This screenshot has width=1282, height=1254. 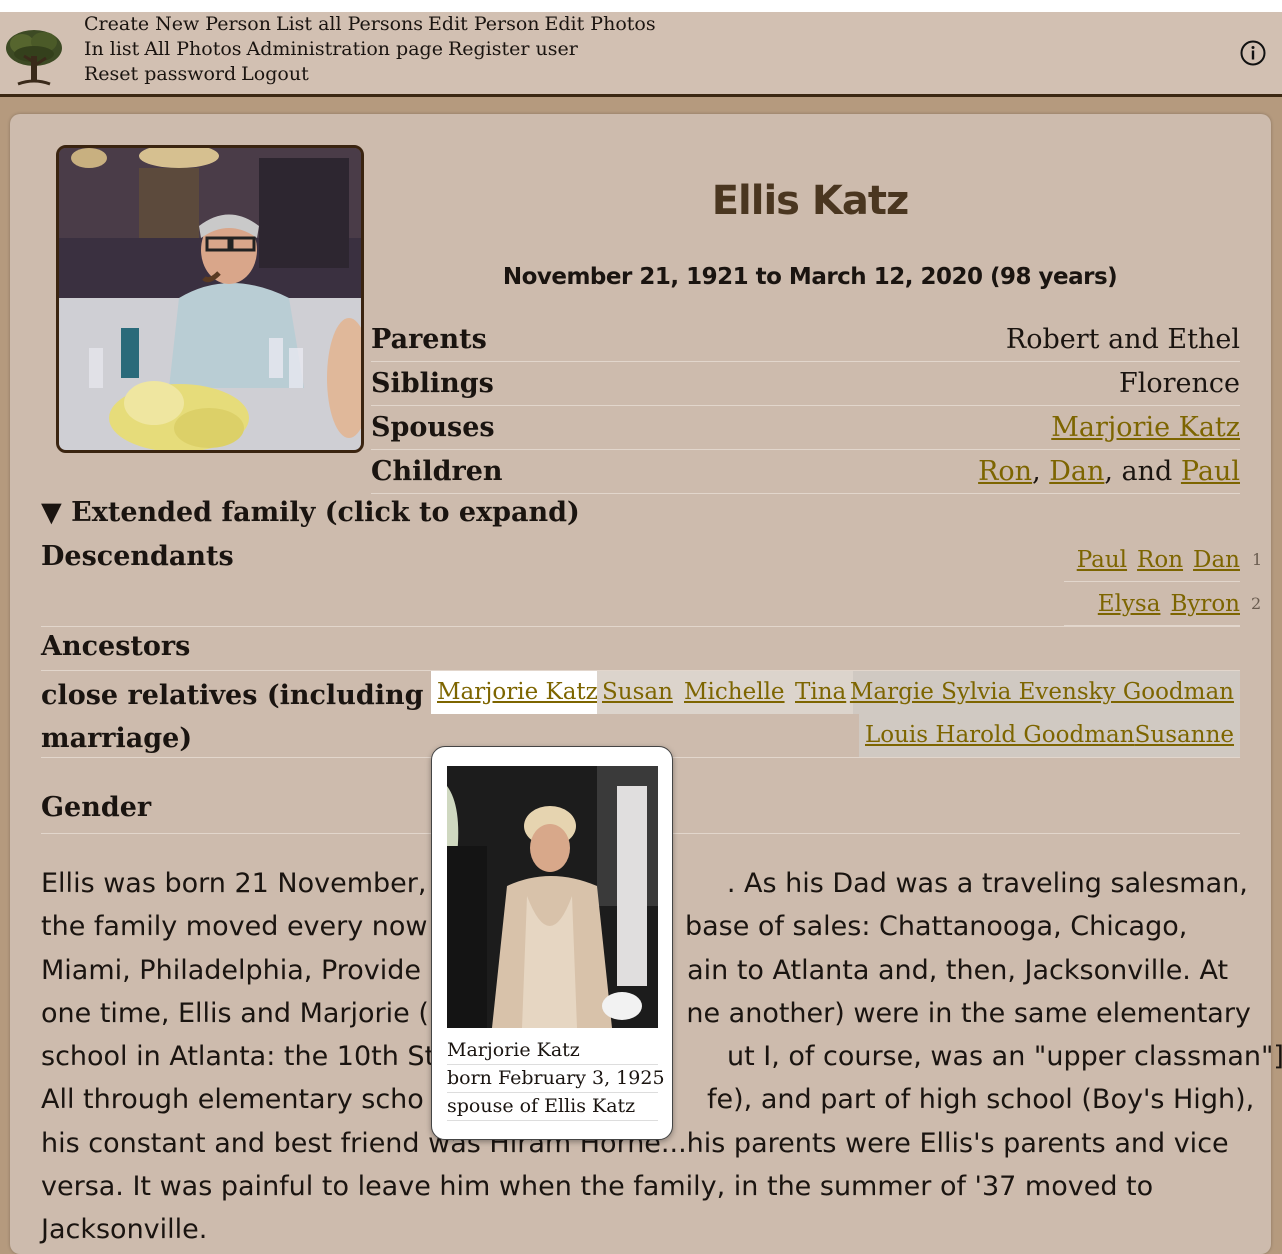 I want to click on person-name: Ellis Katz, so click(x=810, y=201).